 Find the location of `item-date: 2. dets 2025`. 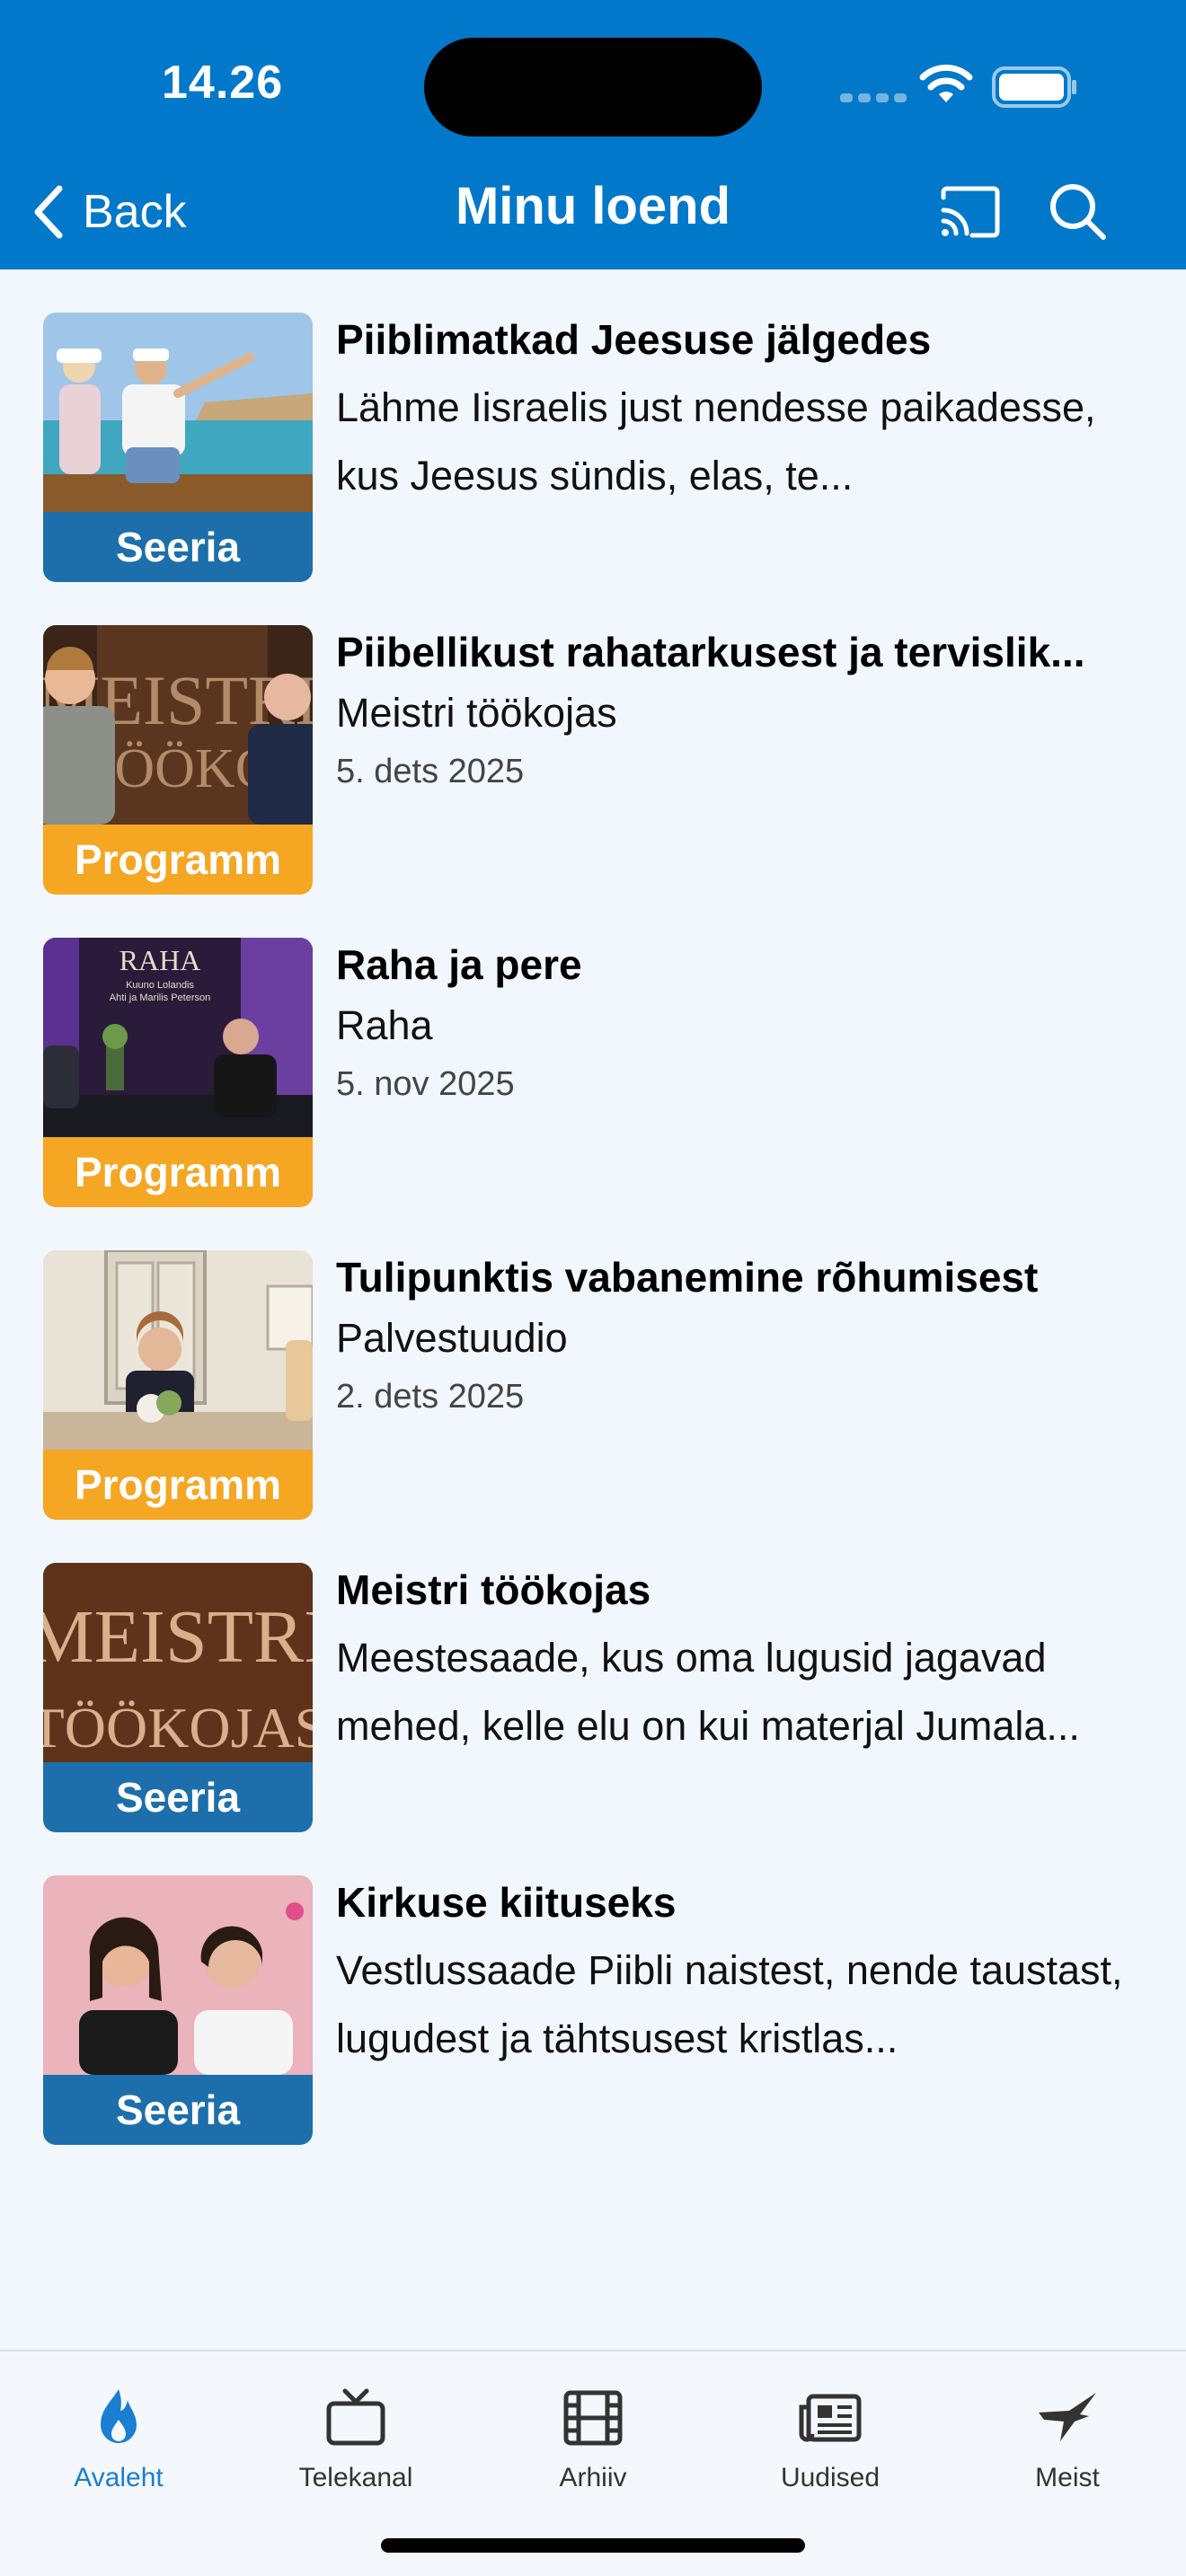

item-date: 2. dets 2025 is located at coordinates (430, 1397).